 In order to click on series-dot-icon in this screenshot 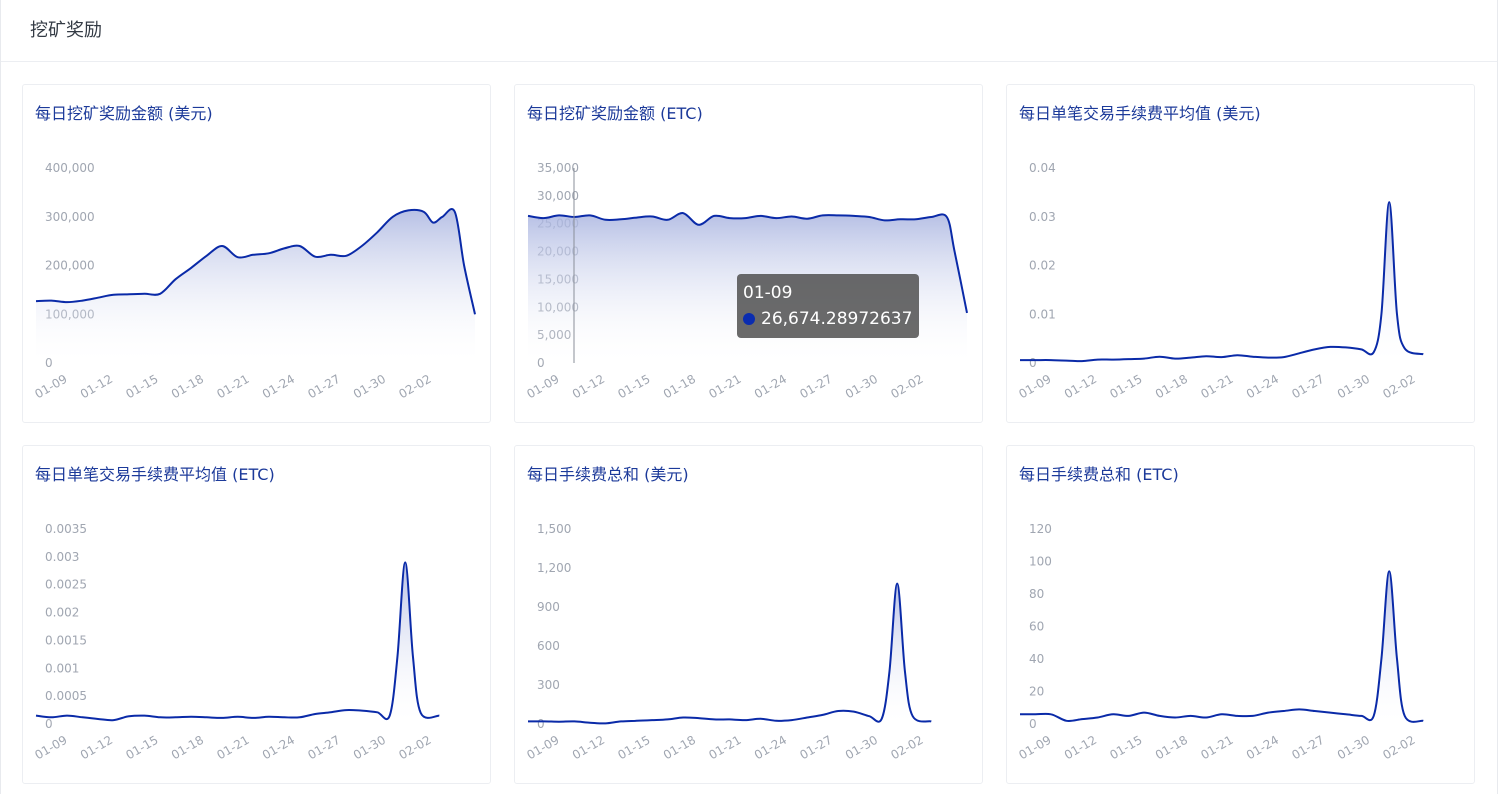, I will do `click(749, 319)`.